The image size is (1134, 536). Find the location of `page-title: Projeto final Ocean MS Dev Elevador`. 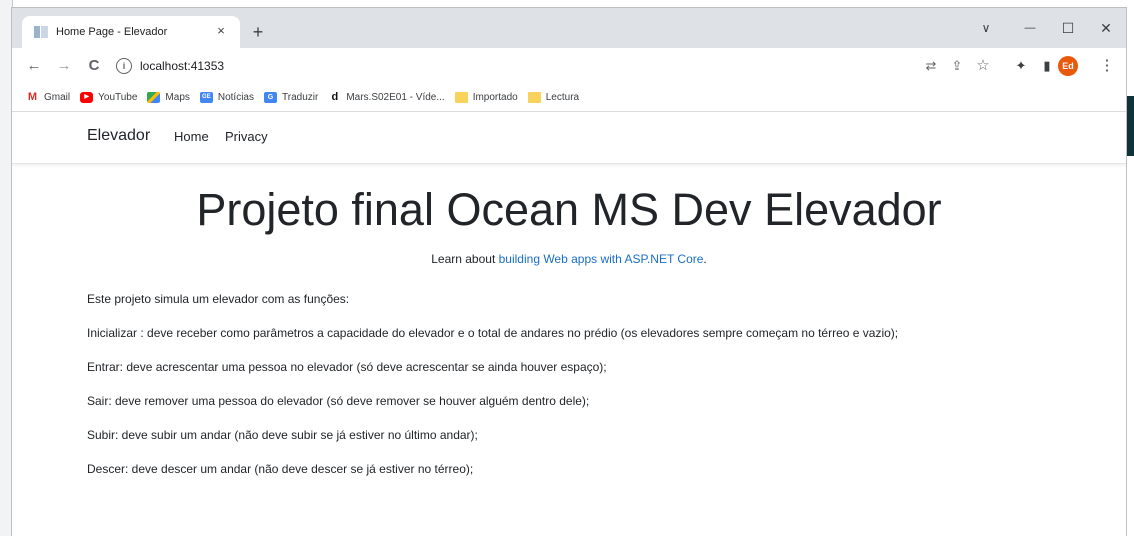

page-title: Projeto final Ocean MS Dev Elevador is located at coordinates (569, 209).